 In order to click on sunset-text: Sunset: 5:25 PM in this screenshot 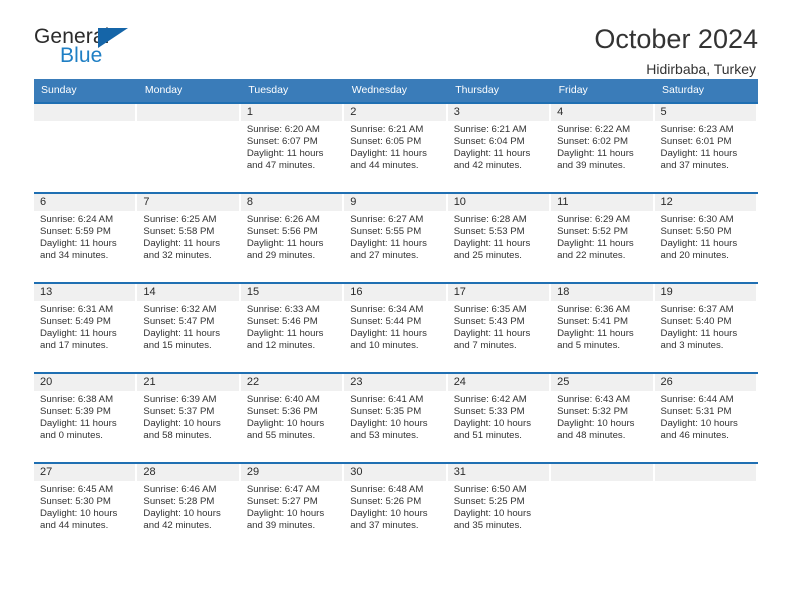, I will do `click(489, 502)`.